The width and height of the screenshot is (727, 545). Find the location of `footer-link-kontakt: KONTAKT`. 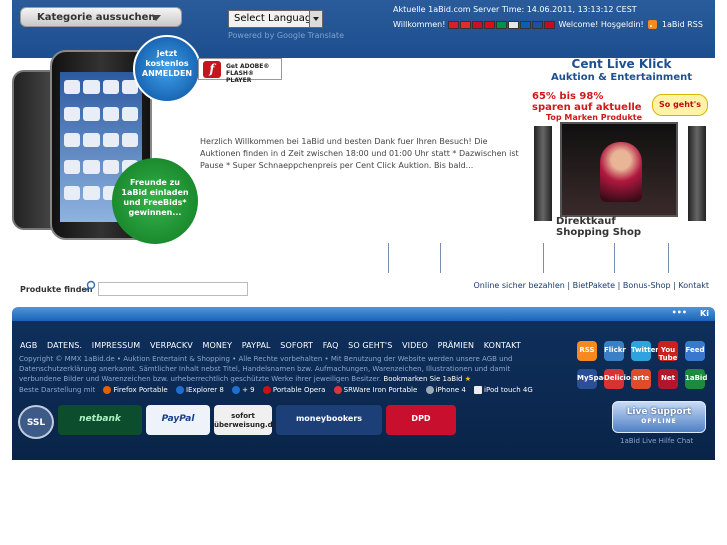

footer-link-kontakt: KONTAKT is located at coordinates (502, 345).